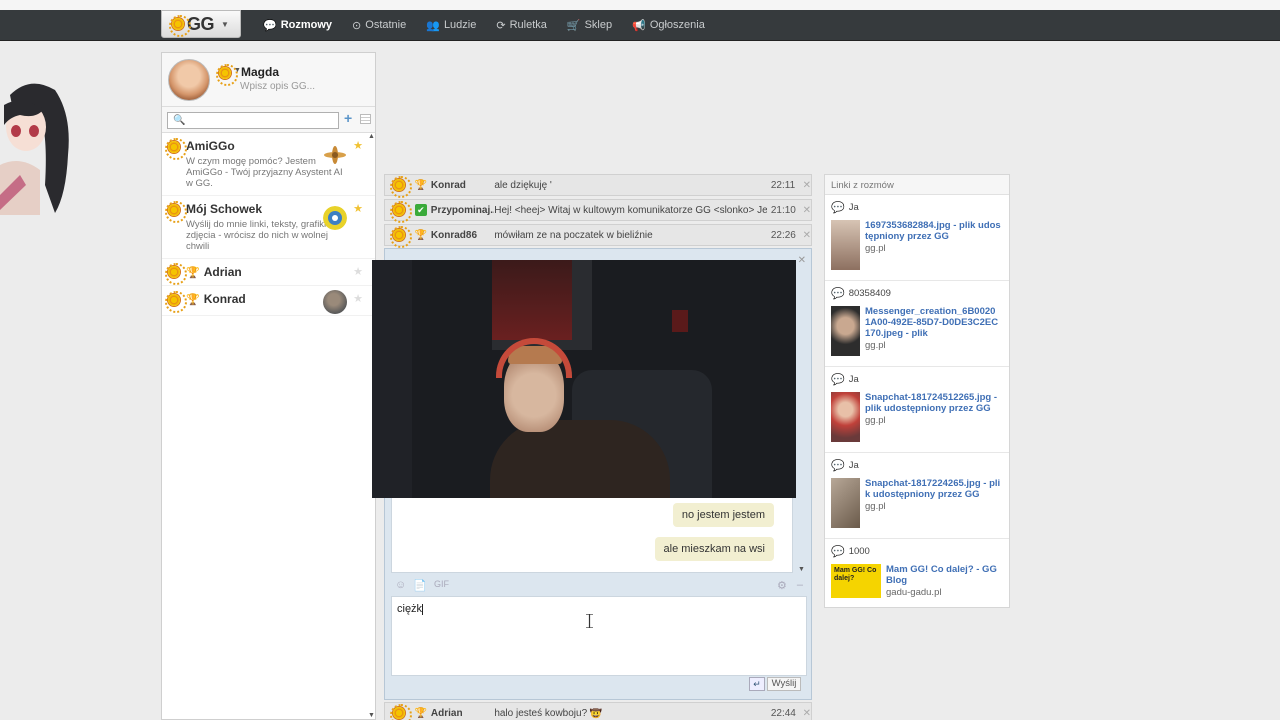  What do you see at coordinates (856, 581) in the screenshot?
I see `link-thumbnail: Mam GG! Co dalej?` at bounding box center [856, 581].